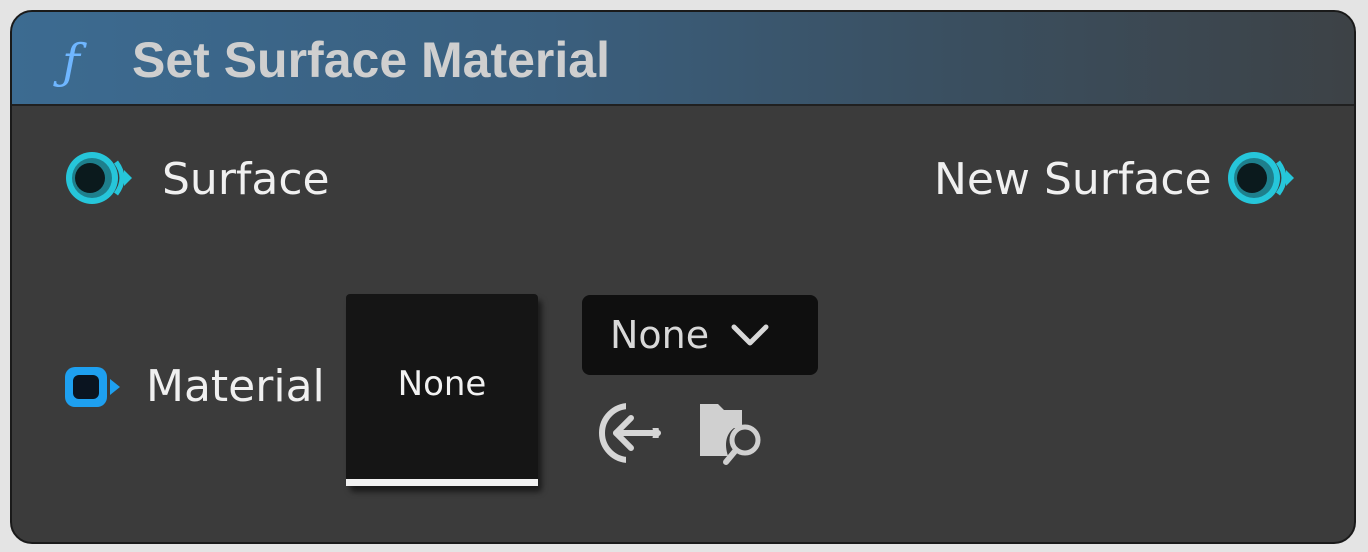  I want to click on material-input-label: Material, so click(235, 386).